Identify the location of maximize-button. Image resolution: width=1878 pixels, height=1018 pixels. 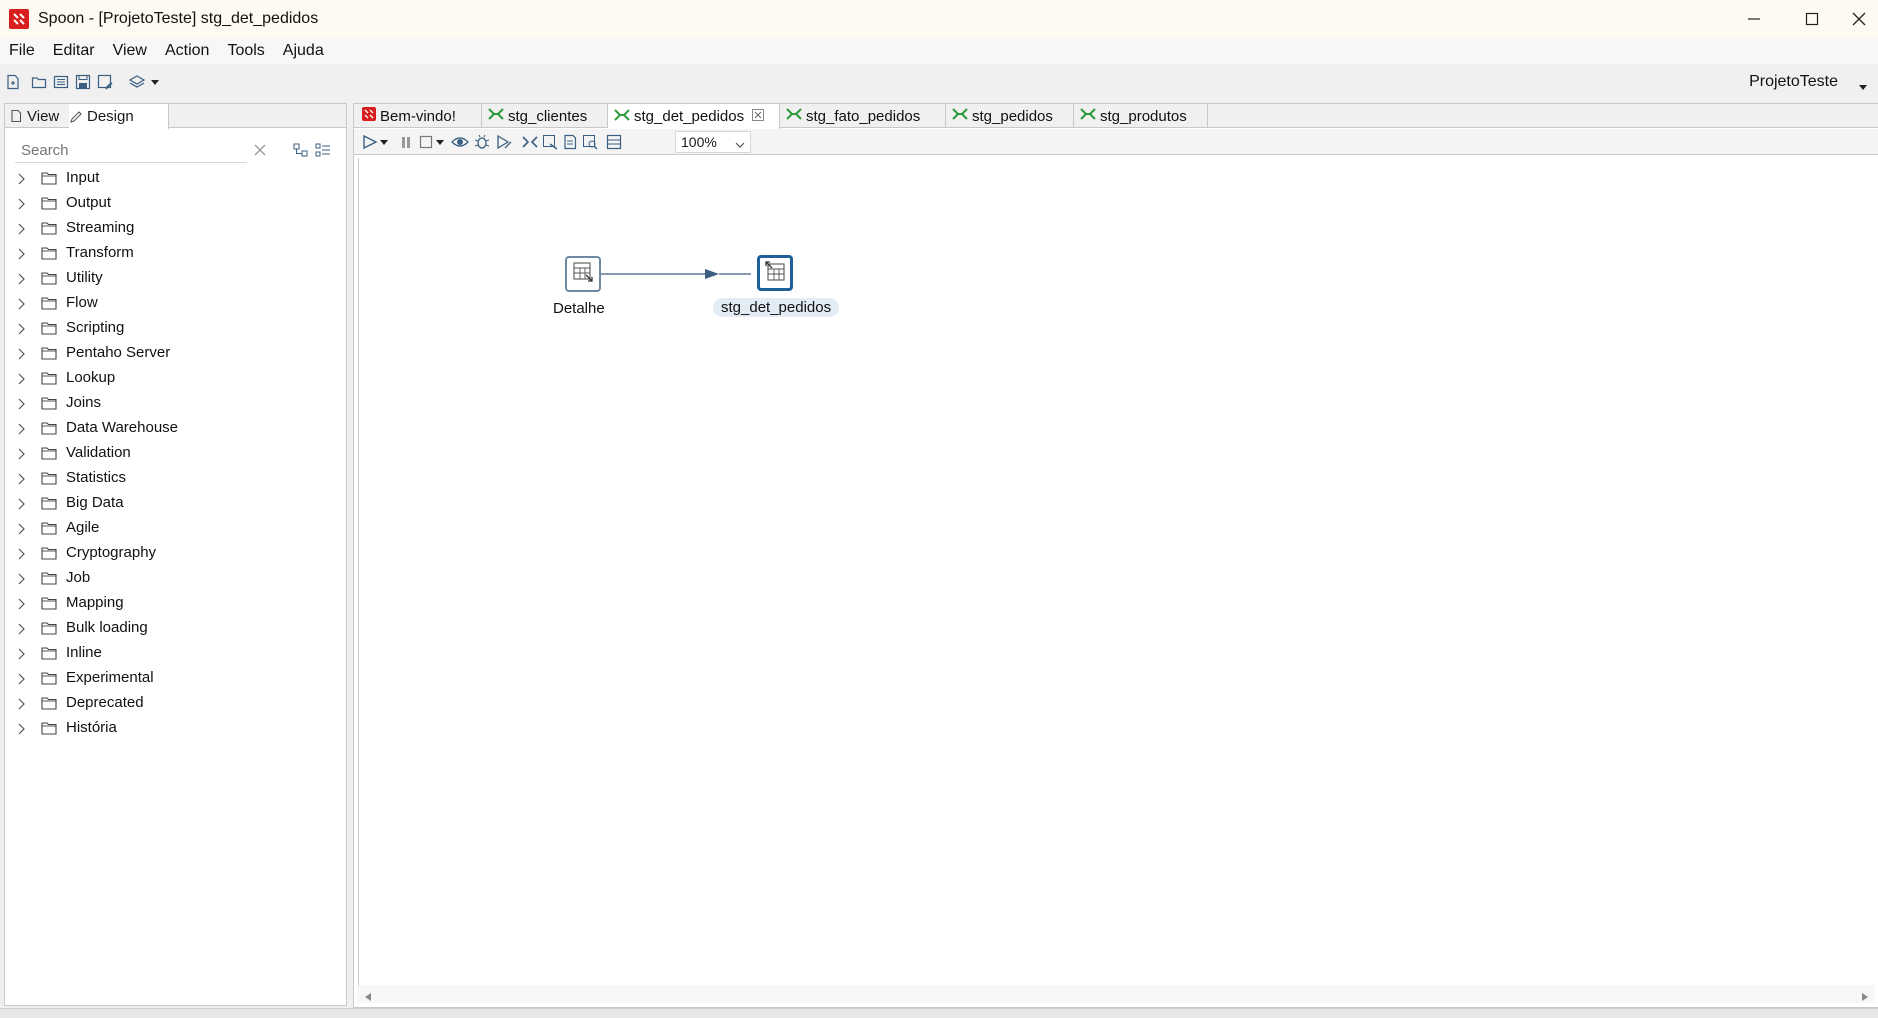
(1812, 19).